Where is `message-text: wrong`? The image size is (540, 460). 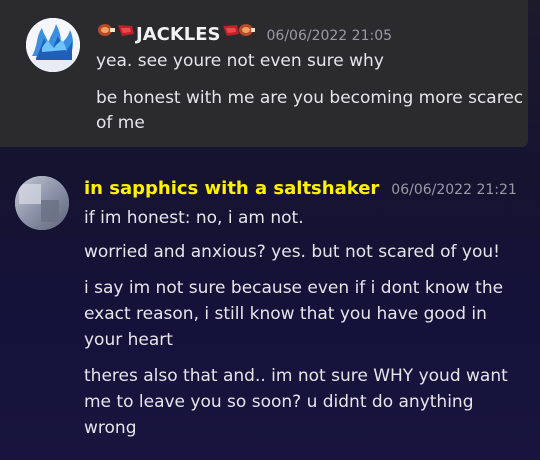
message-text: wrong is located at coordinates (110, 428).